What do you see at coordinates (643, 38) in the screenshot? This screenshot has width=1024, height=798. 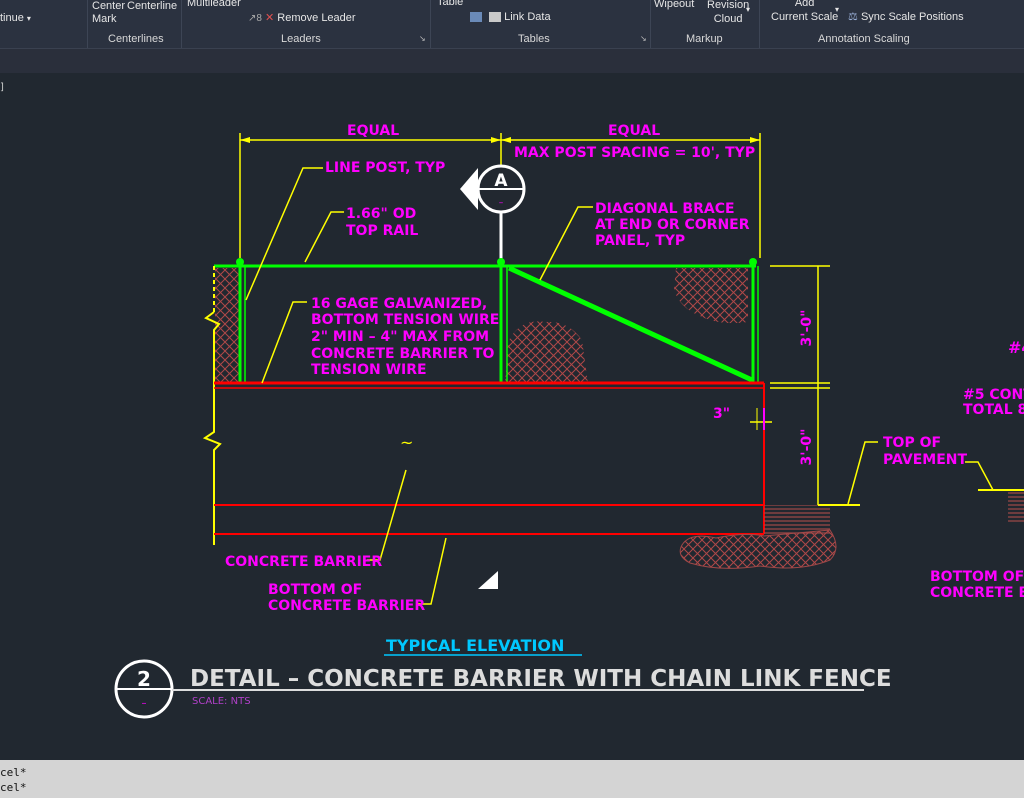 I see `tables-launcher-icon: ↘` at bounding box center [643, 38].